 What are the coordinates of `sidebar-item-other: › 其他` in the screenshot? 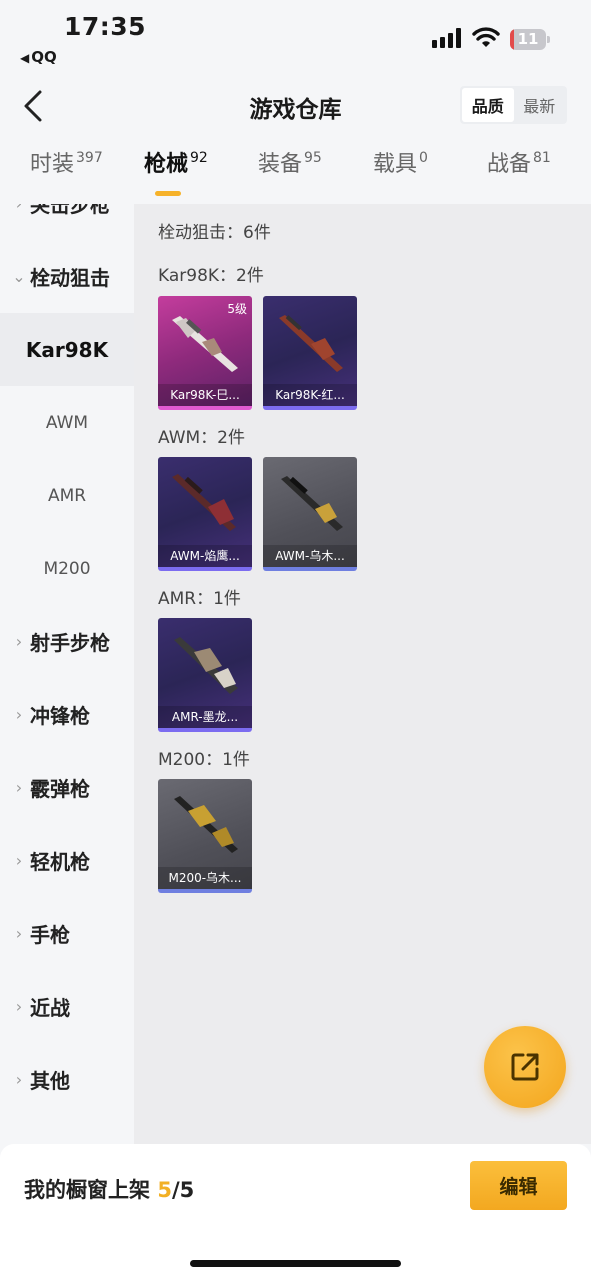 It's located at (67, 1079).